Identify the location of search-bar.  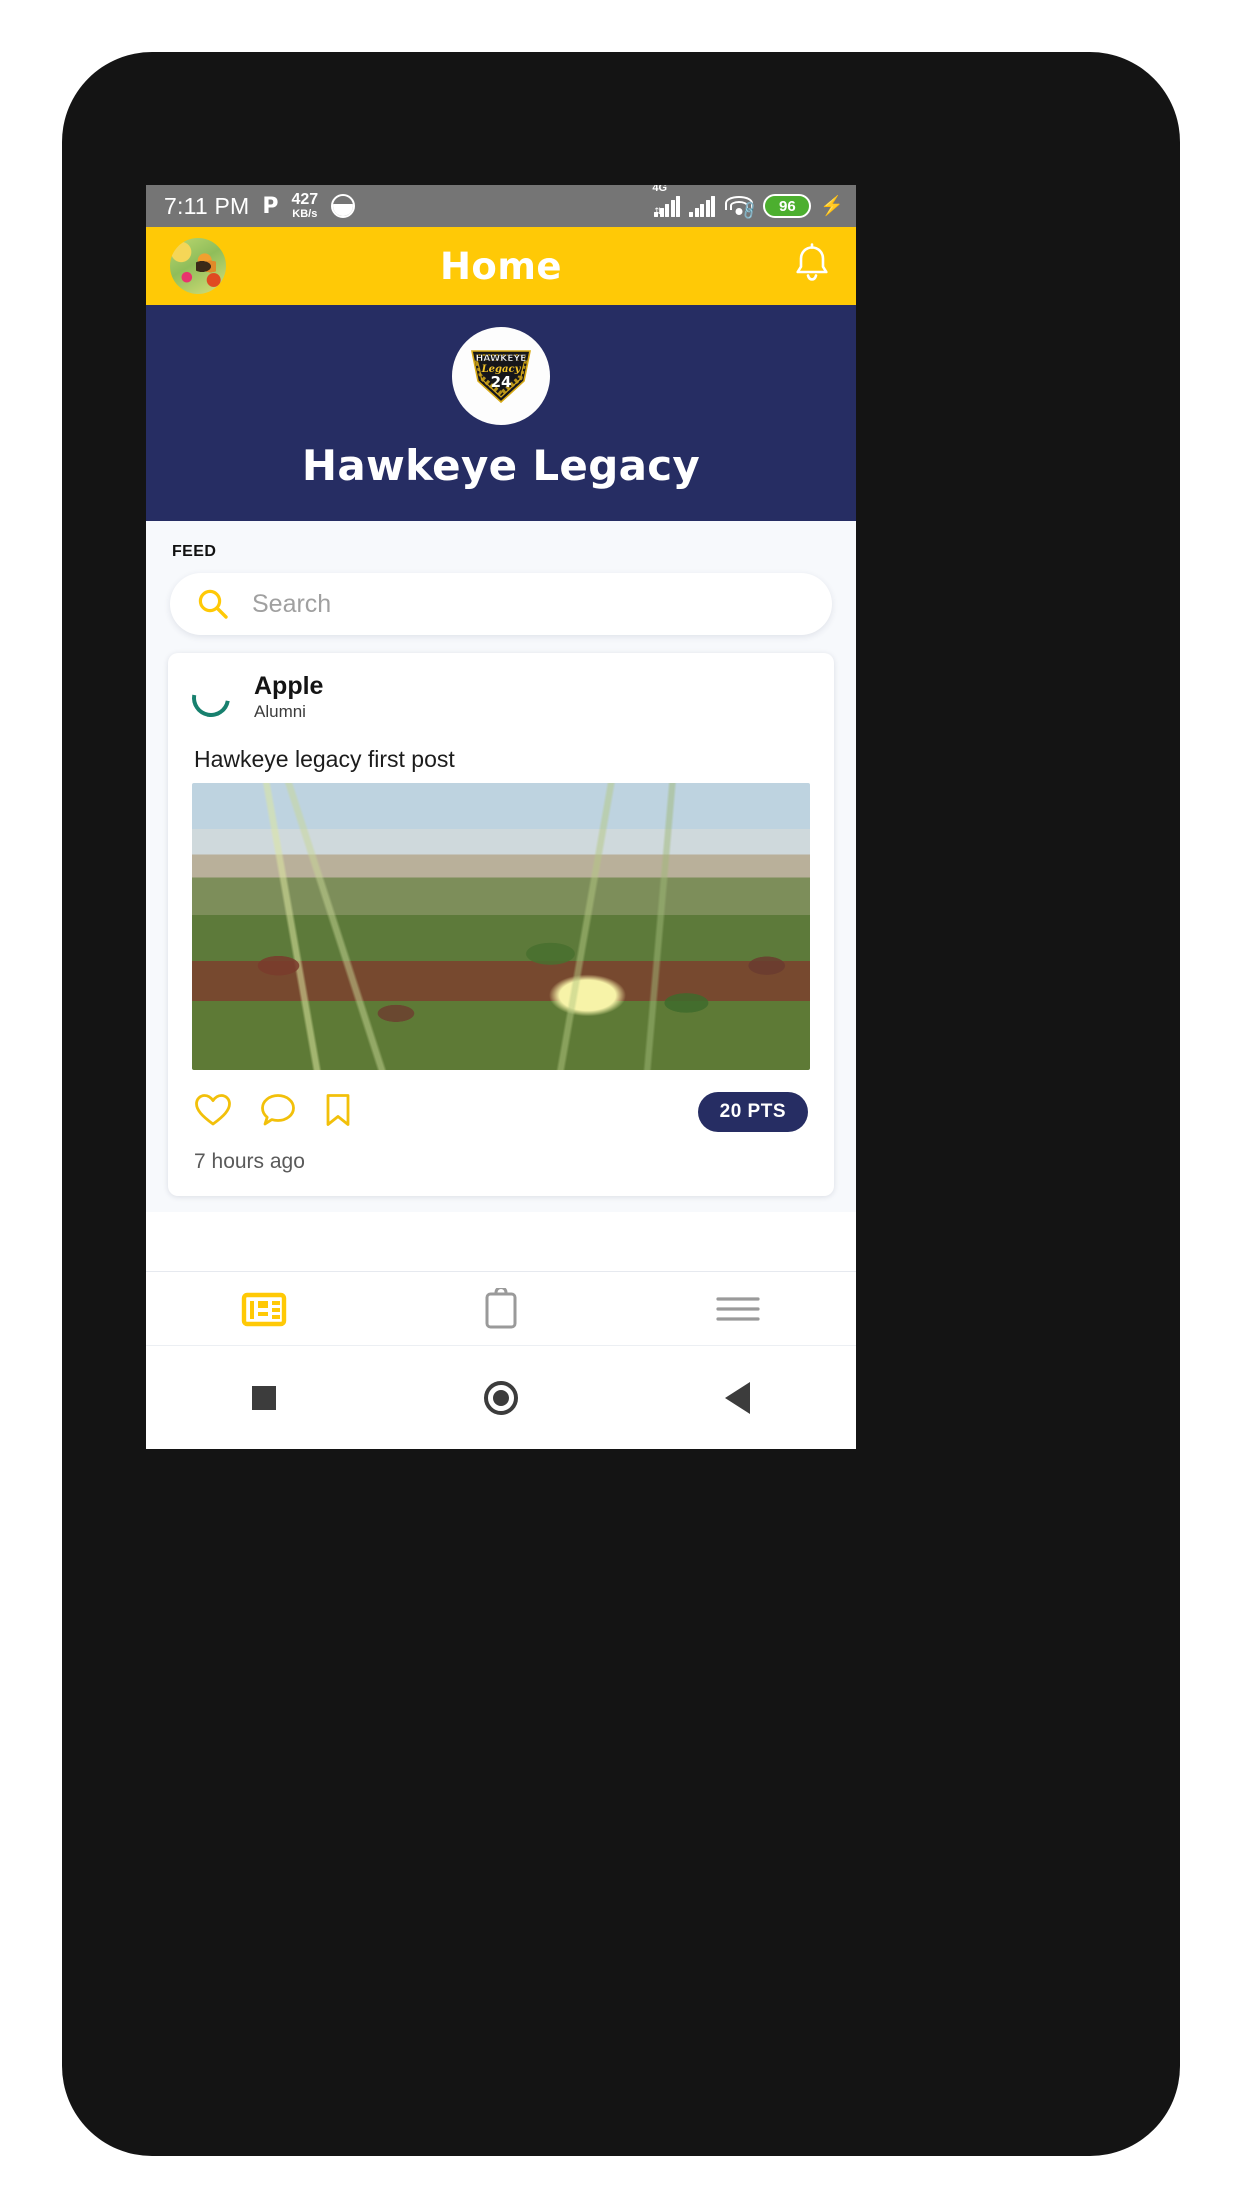
(501, 604).